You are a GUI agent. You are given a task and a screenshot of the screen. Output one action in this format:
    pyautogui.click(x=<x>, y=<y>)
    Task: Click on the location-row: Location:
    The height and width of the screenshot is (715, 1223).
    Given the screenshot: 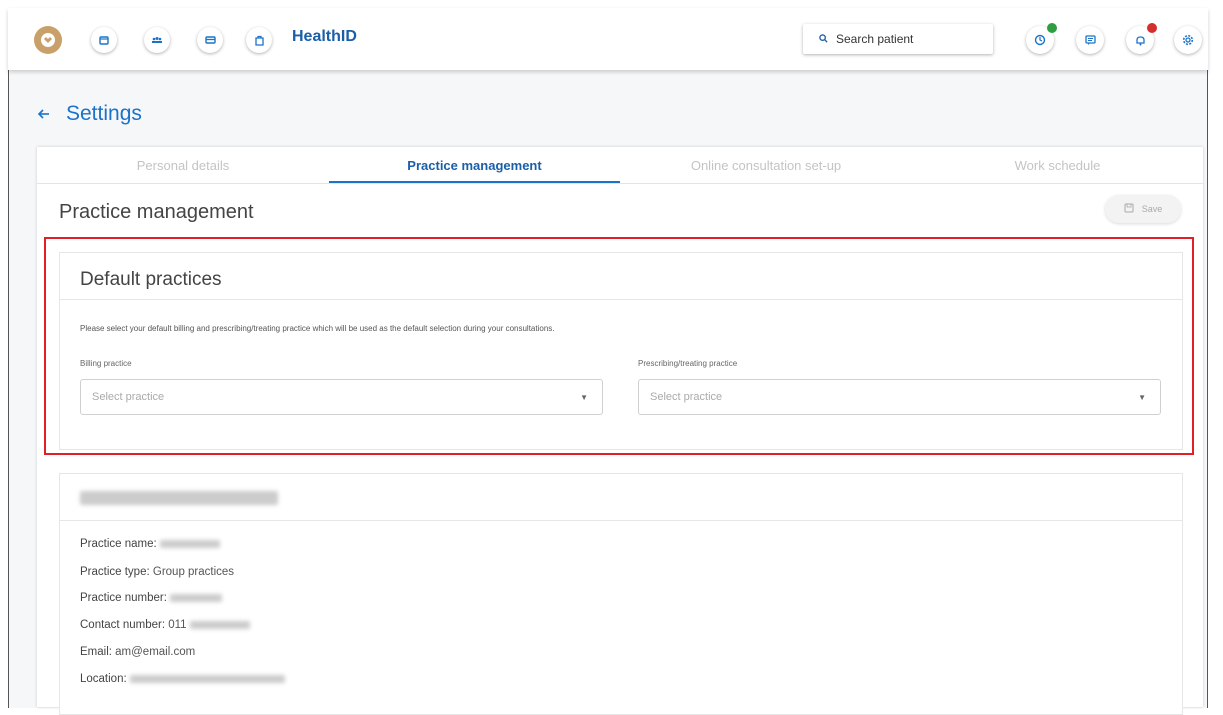 What is the action you would take?
    pyautogui.click(x=182, y=679)
    